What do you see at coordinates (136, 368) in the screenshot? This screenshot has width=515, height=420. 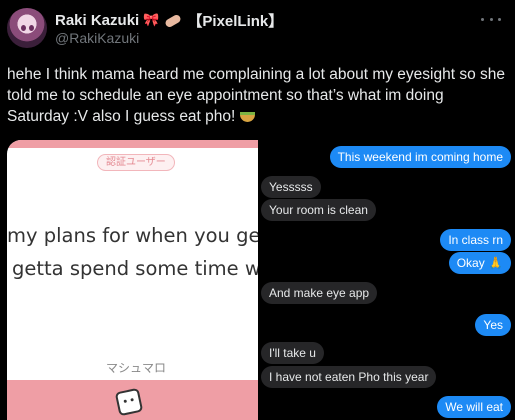 I see `marshmallow-brand: マシュマロ` at bounding box center [136, 368].